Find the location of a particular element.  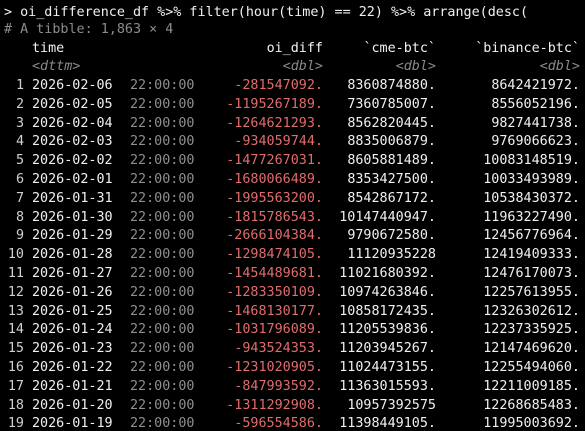

time-date-cell: 2026-01-27 is located at coordinates (72, 273).